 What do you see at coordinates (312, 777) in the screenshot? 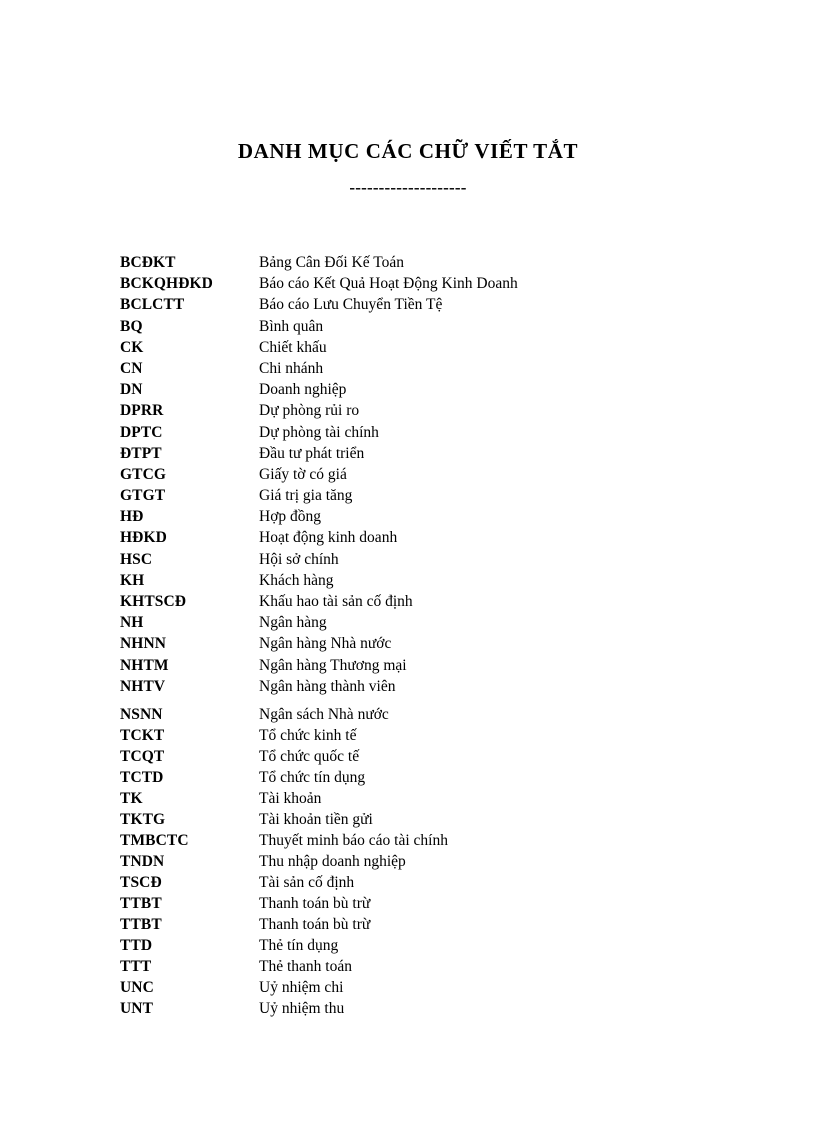
I see `abbreviation-definition: Tổ chức tín dụng` at bounding box center [312, 777].